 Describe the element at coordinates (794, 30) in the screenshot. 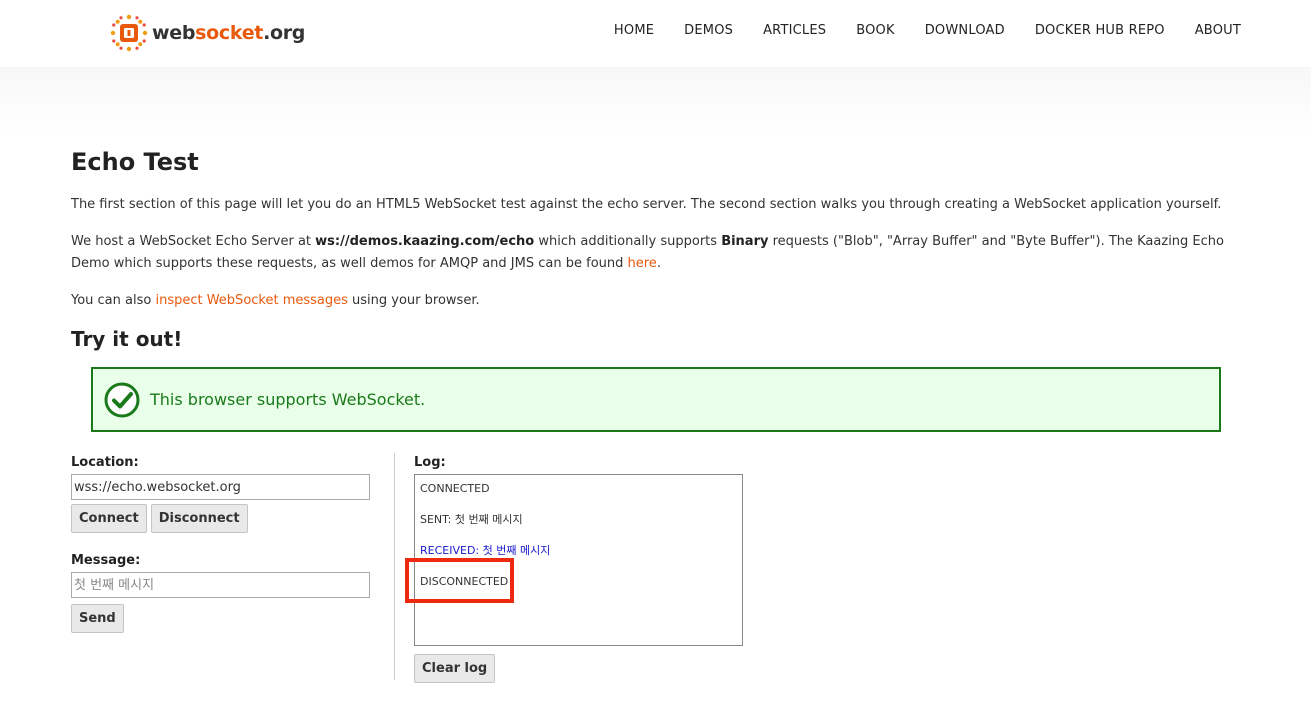

I see `nav-articles: ARTICLES` at that location.